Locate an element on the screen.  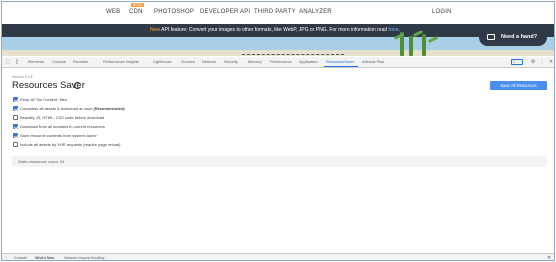
help-button-label: Need a hand? is located at coordinates (519, 37).